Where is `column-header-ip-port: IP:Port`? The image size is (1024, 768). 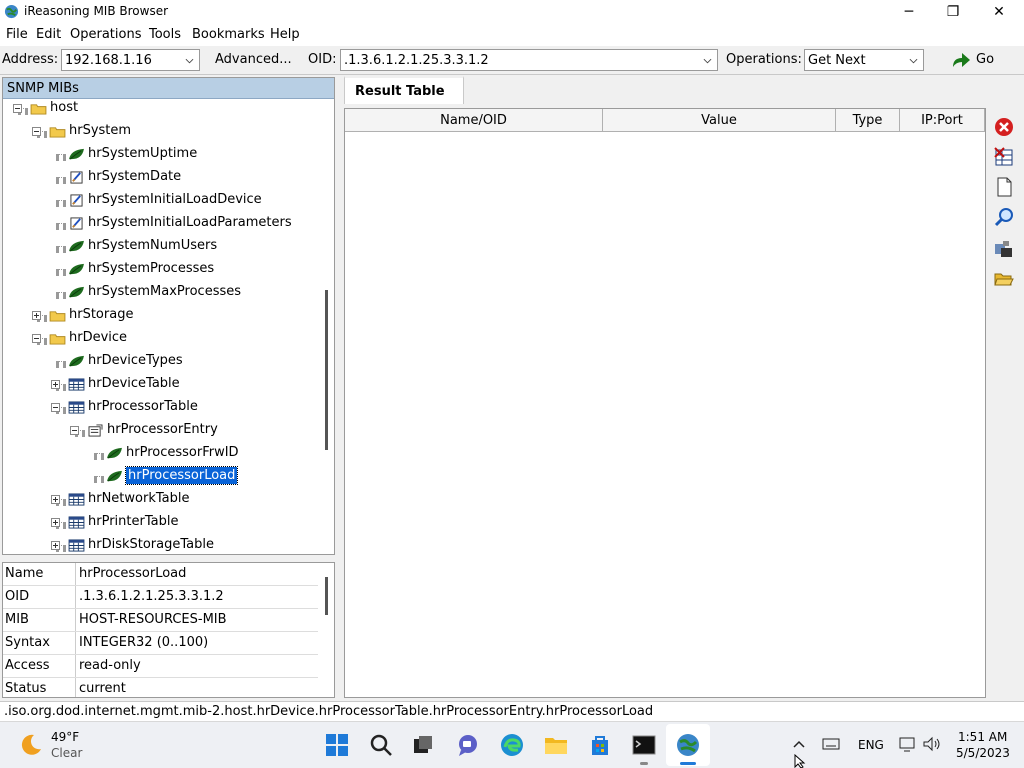
column-header-ip-port: IP:Port is located at coordinates (942, 120).